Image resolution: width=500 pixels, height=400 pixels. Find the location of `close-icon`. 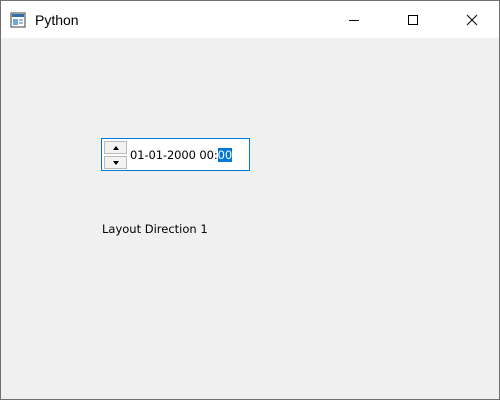

close-icon is located at coordinates (472, 20).